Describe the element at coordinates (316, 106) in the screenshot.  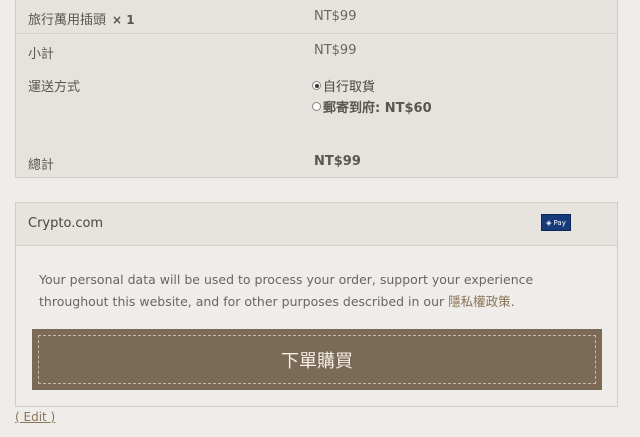
I see `radio-unselected-icon` at that location.